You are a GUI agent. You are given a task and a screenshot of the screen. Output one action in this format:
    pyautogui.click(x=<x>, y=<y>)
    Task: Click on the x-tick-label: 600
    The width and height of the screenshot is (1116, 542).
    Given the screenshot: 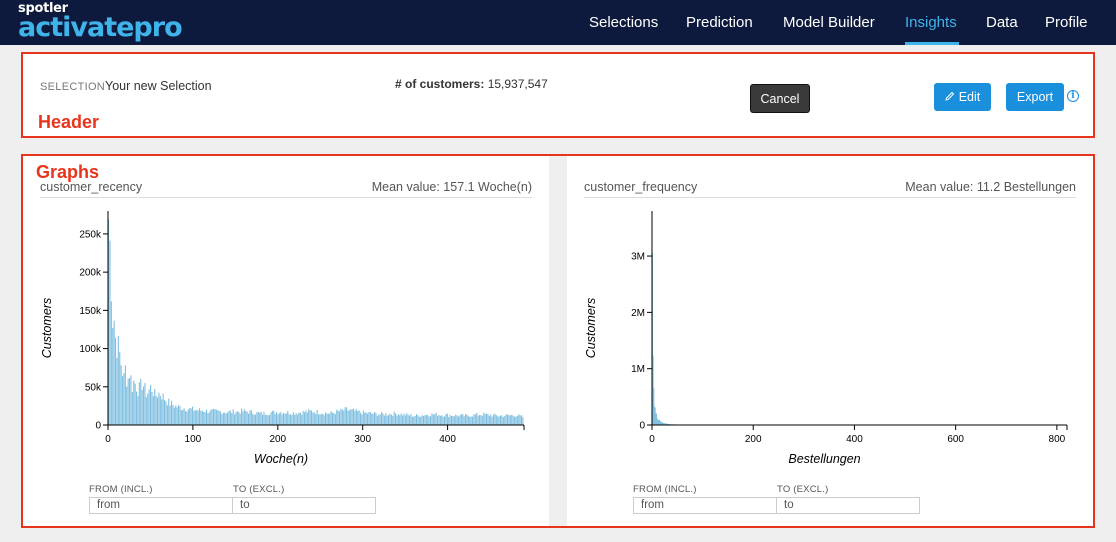 What is the action you would take?
    pyautogui.click(x=955, y=439)
    